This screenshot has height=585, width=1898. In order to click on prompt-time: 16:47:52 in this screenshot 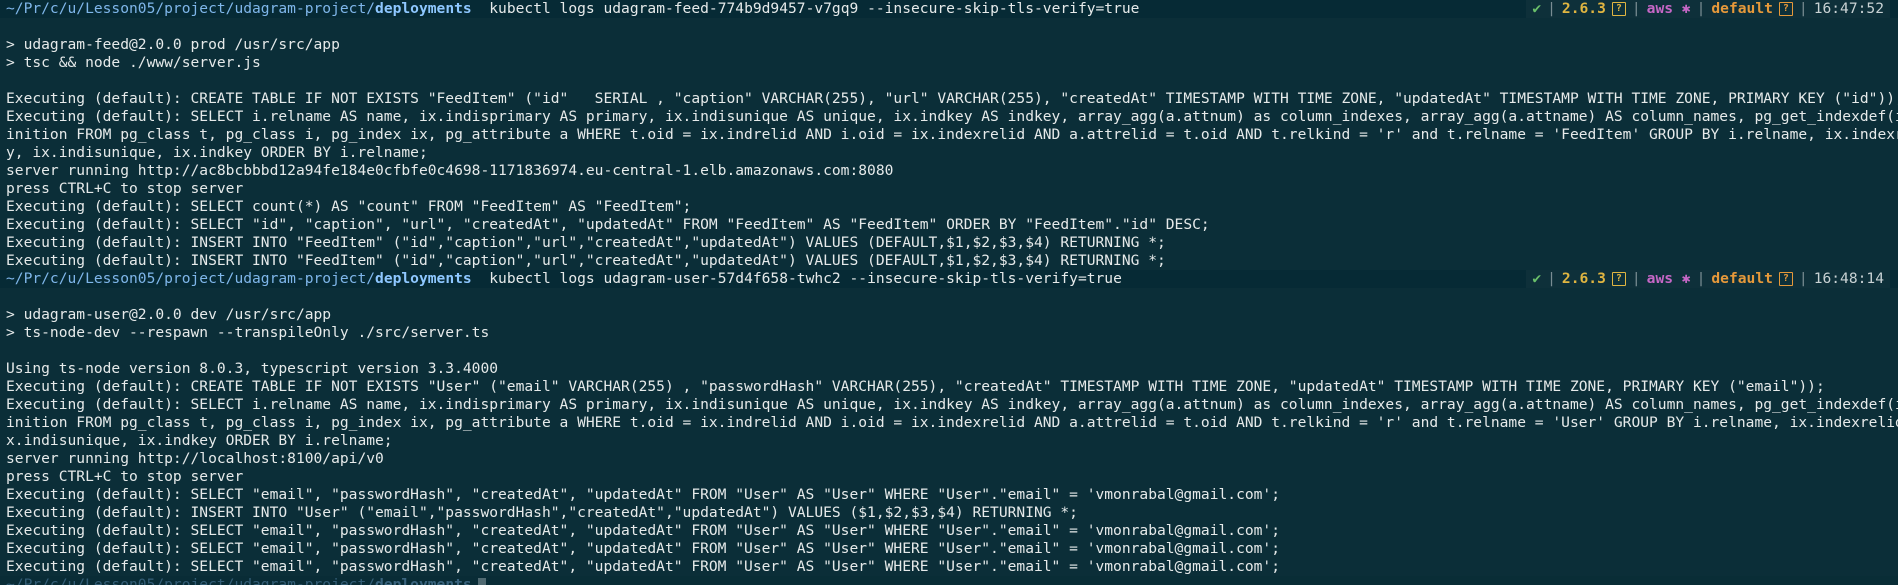, I will do `click(1848, 8)`.